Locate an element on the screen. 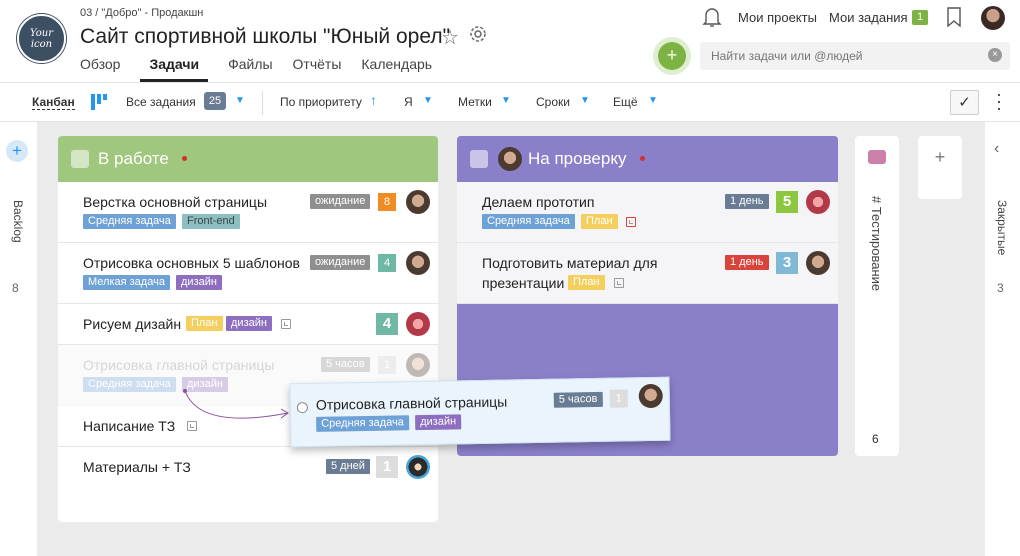 This screenshot has height=556, width=1020. kanban-icon is located at coordinates (99, 102).